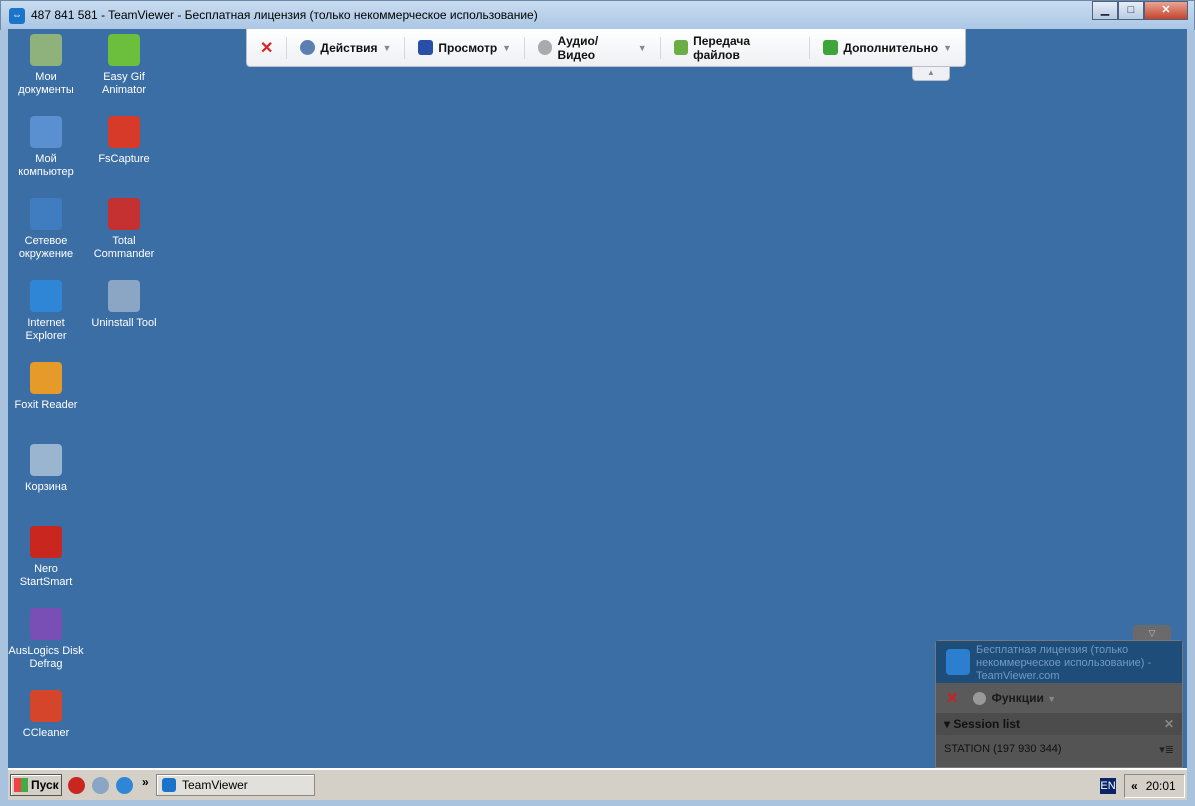 This screenshot has height=806, width=1195. I want to click on desktop-icon: Nero StartSmart, so click(46, 557).